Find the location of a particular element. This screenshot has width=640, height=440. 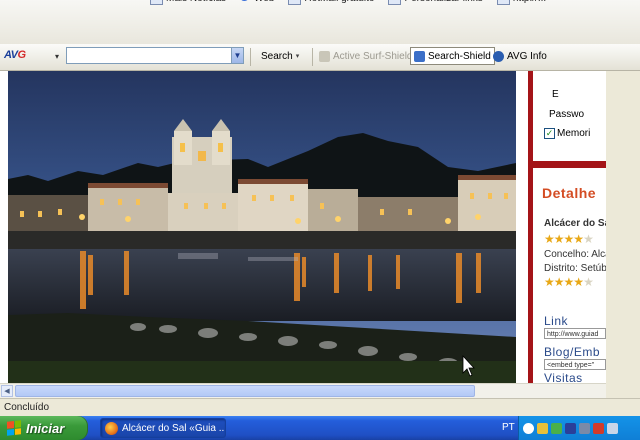

rating-stars: ★★★★★ is located at coordinates (569, 239).